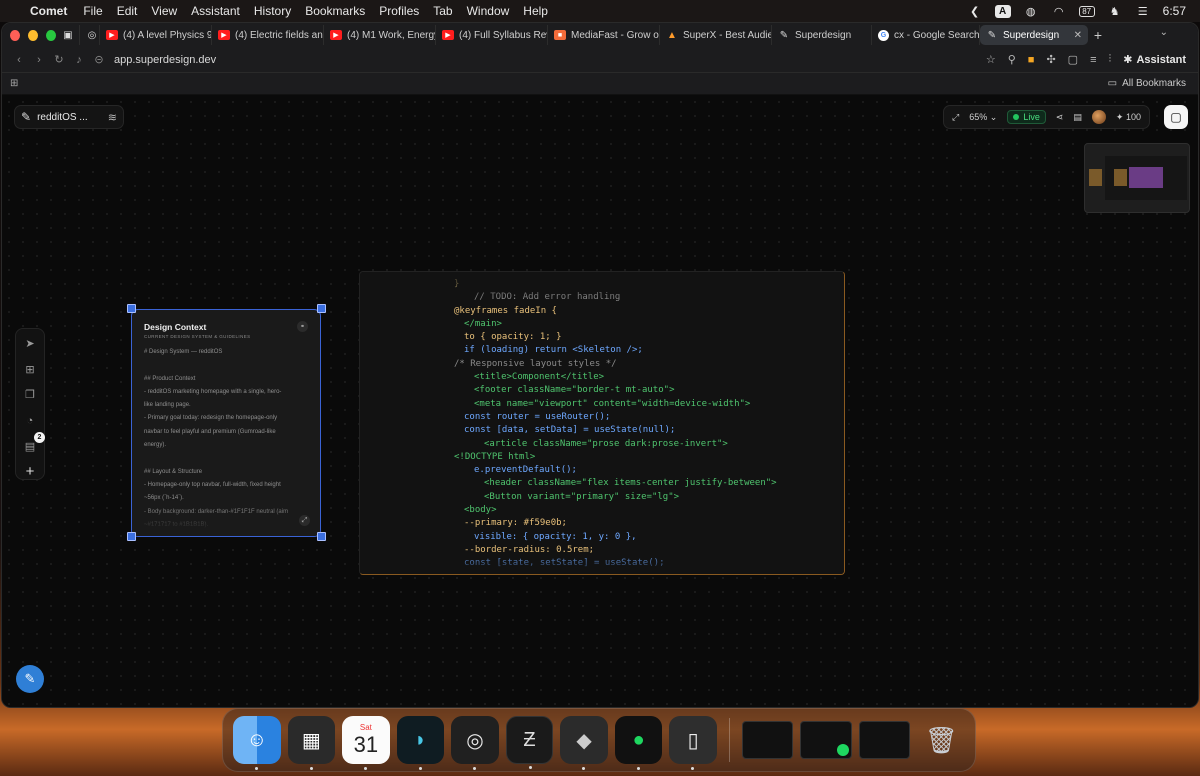  Describe the element at coordinates (492, 35) in the screenshot. I see `tab-3: ▶ (4) Full Syllabus Review |` at that location.